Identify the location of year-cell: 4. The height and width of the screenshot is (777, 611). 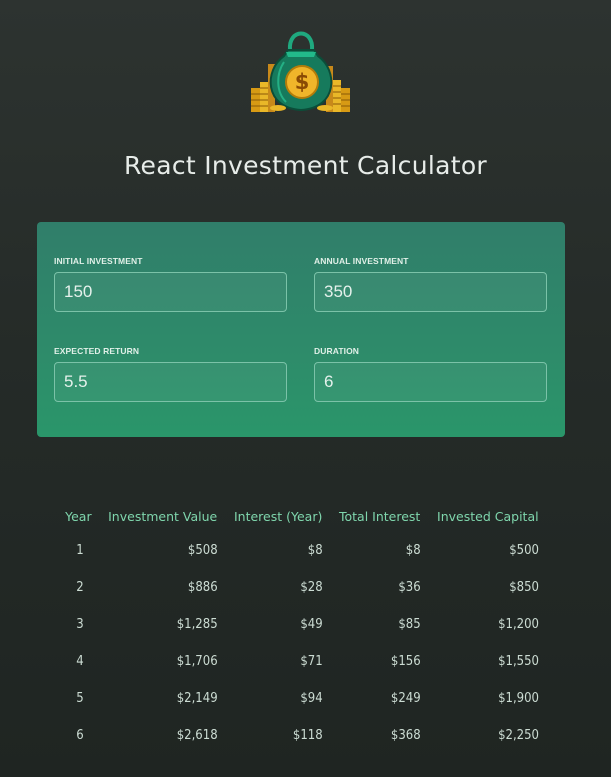
(80, 661).